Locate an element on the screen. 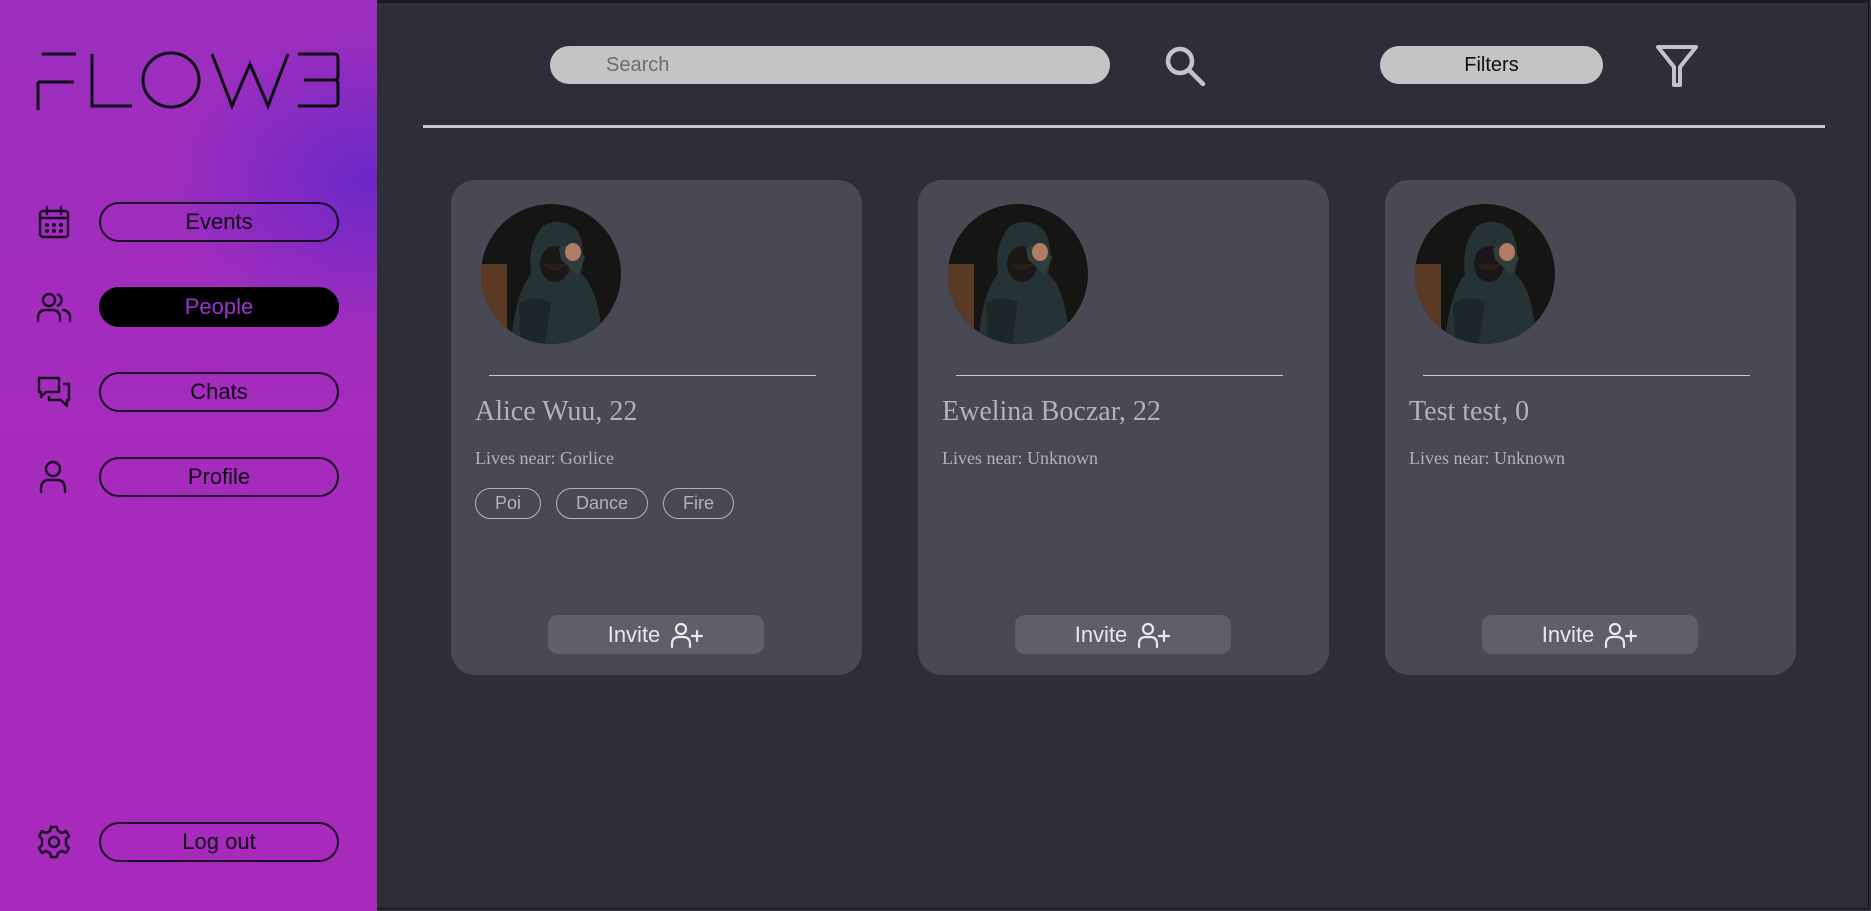 The image size is (1871, 911). nav-row-profile: Profile is located at coordinates (188, 477).